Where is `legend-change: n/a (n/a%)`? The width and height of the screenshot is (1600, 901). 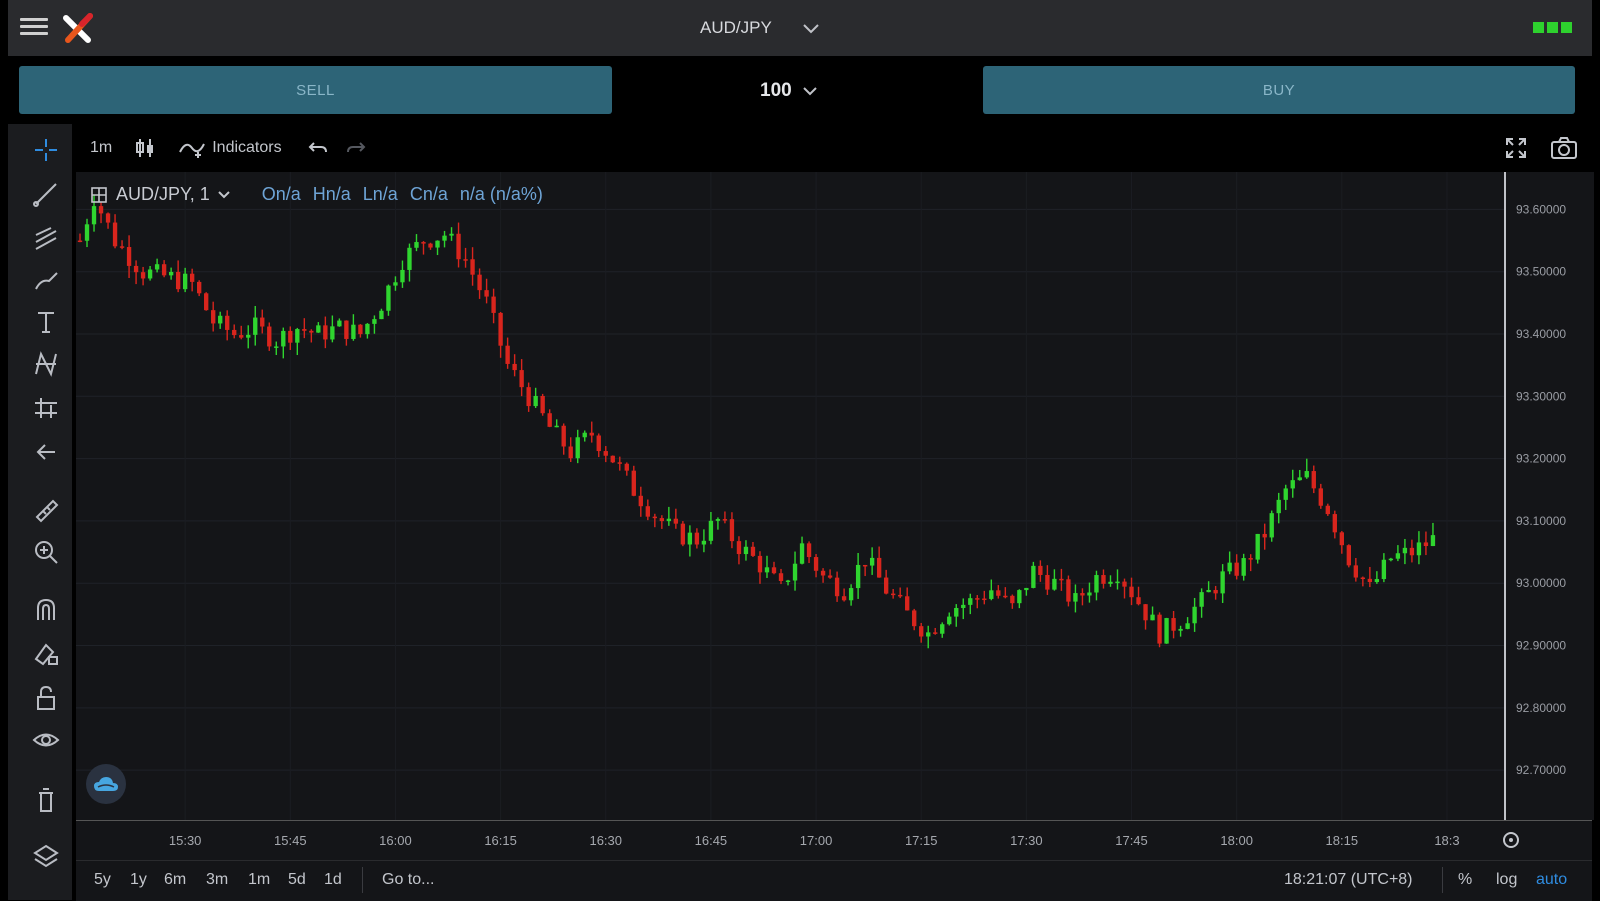 legend-change: n/a (n/a%) is located at coordinates (501, 194).